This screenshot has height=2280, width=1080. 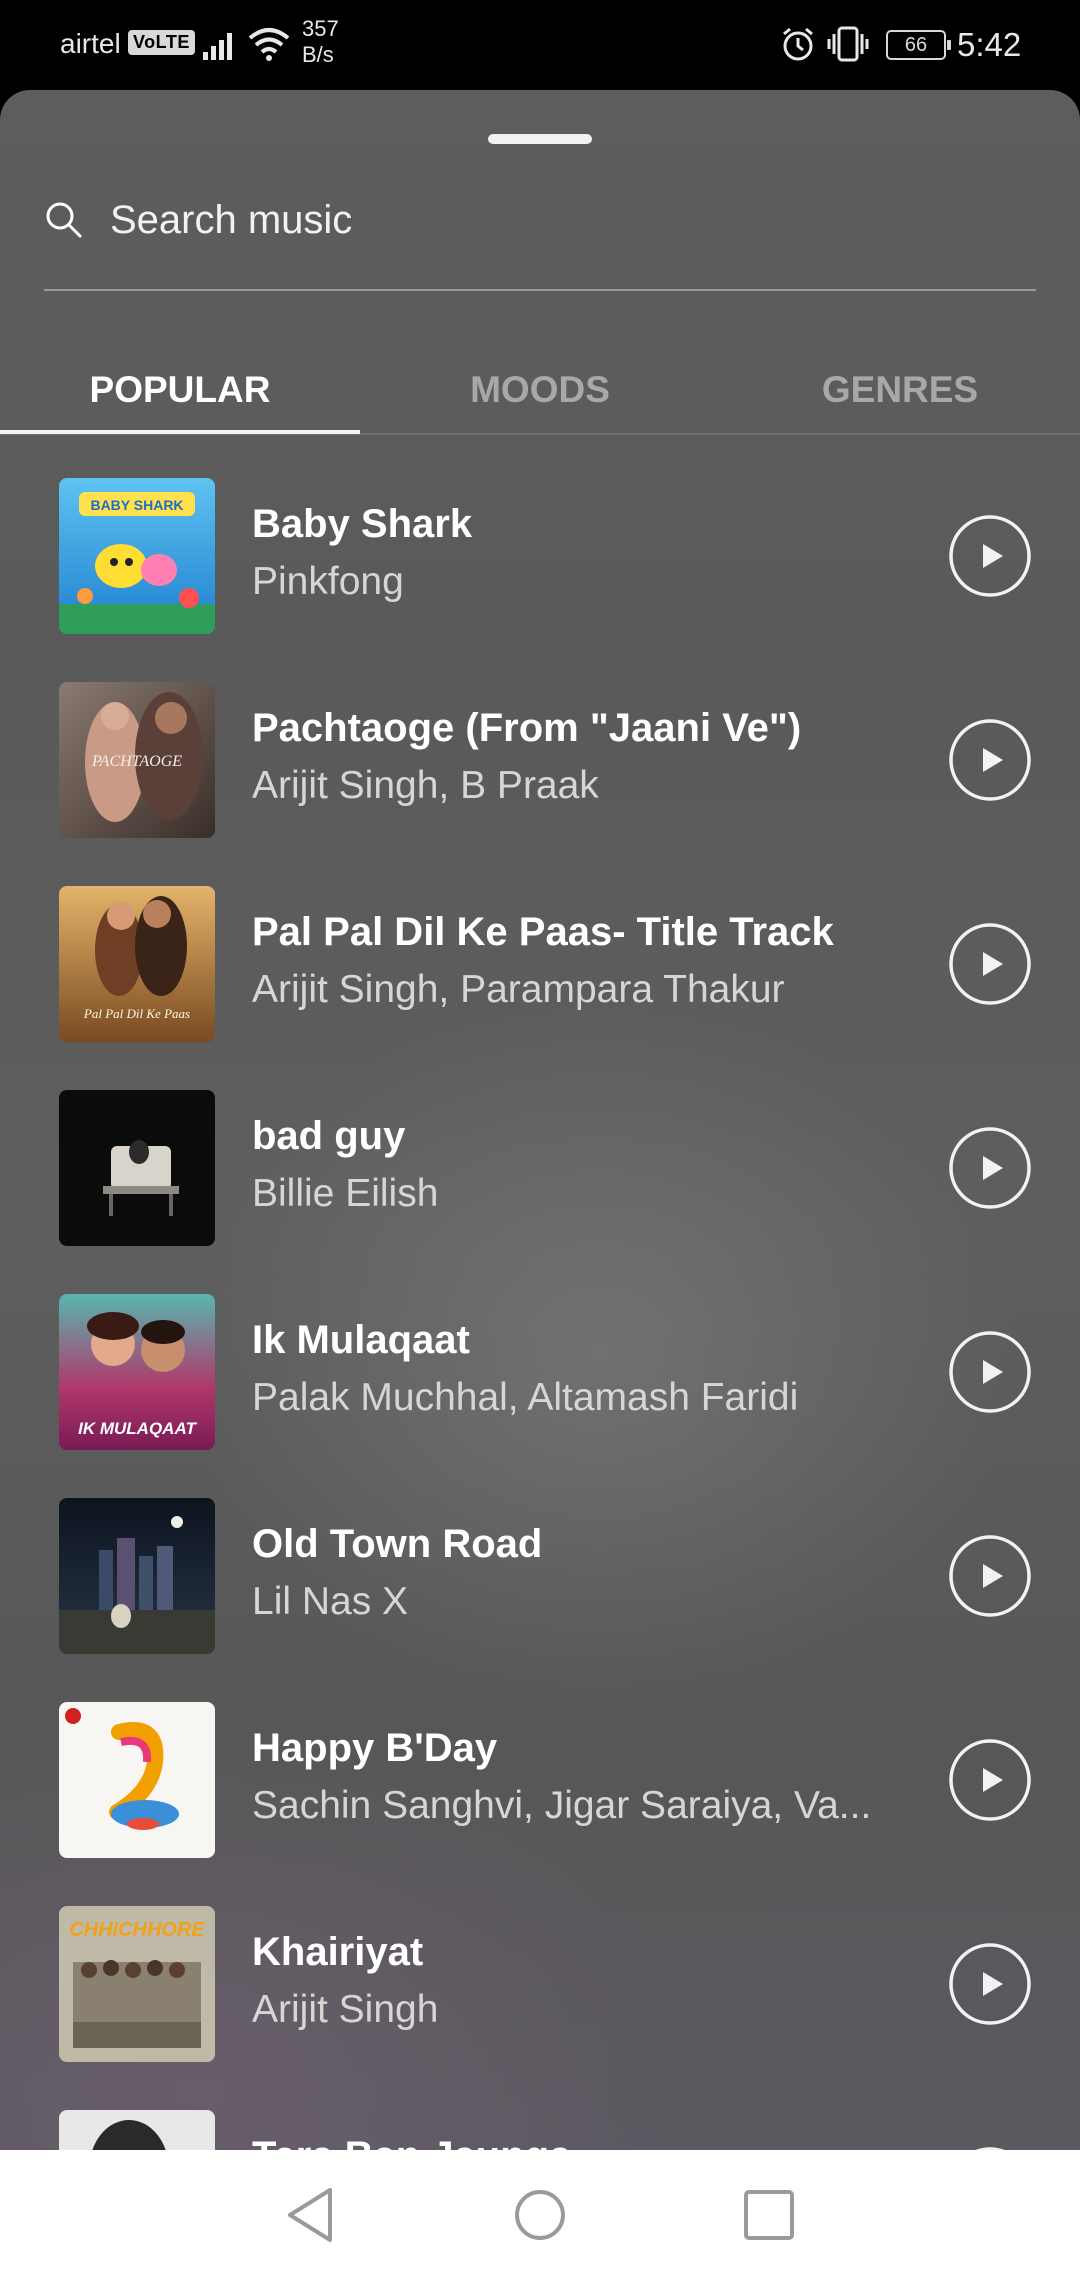 What do you see at coordinates (540, 1596) in the screenshot?
I see `track-row: Old Town Road Lil Nas X` at bounding box center [540, 1596].